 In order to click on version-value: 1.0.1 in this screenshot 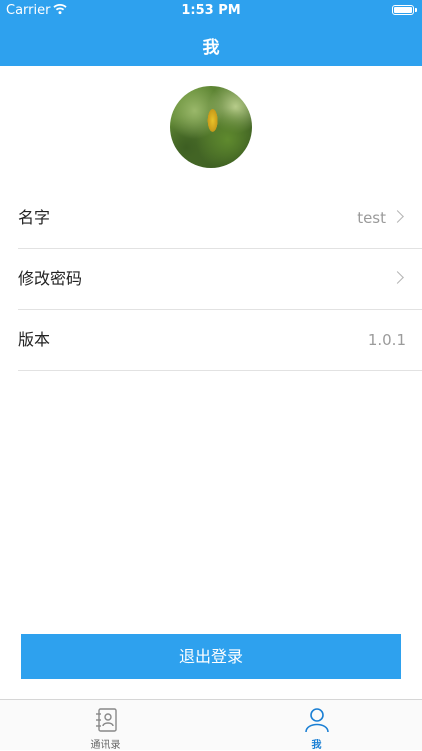, I will do `click(386, 340)`.